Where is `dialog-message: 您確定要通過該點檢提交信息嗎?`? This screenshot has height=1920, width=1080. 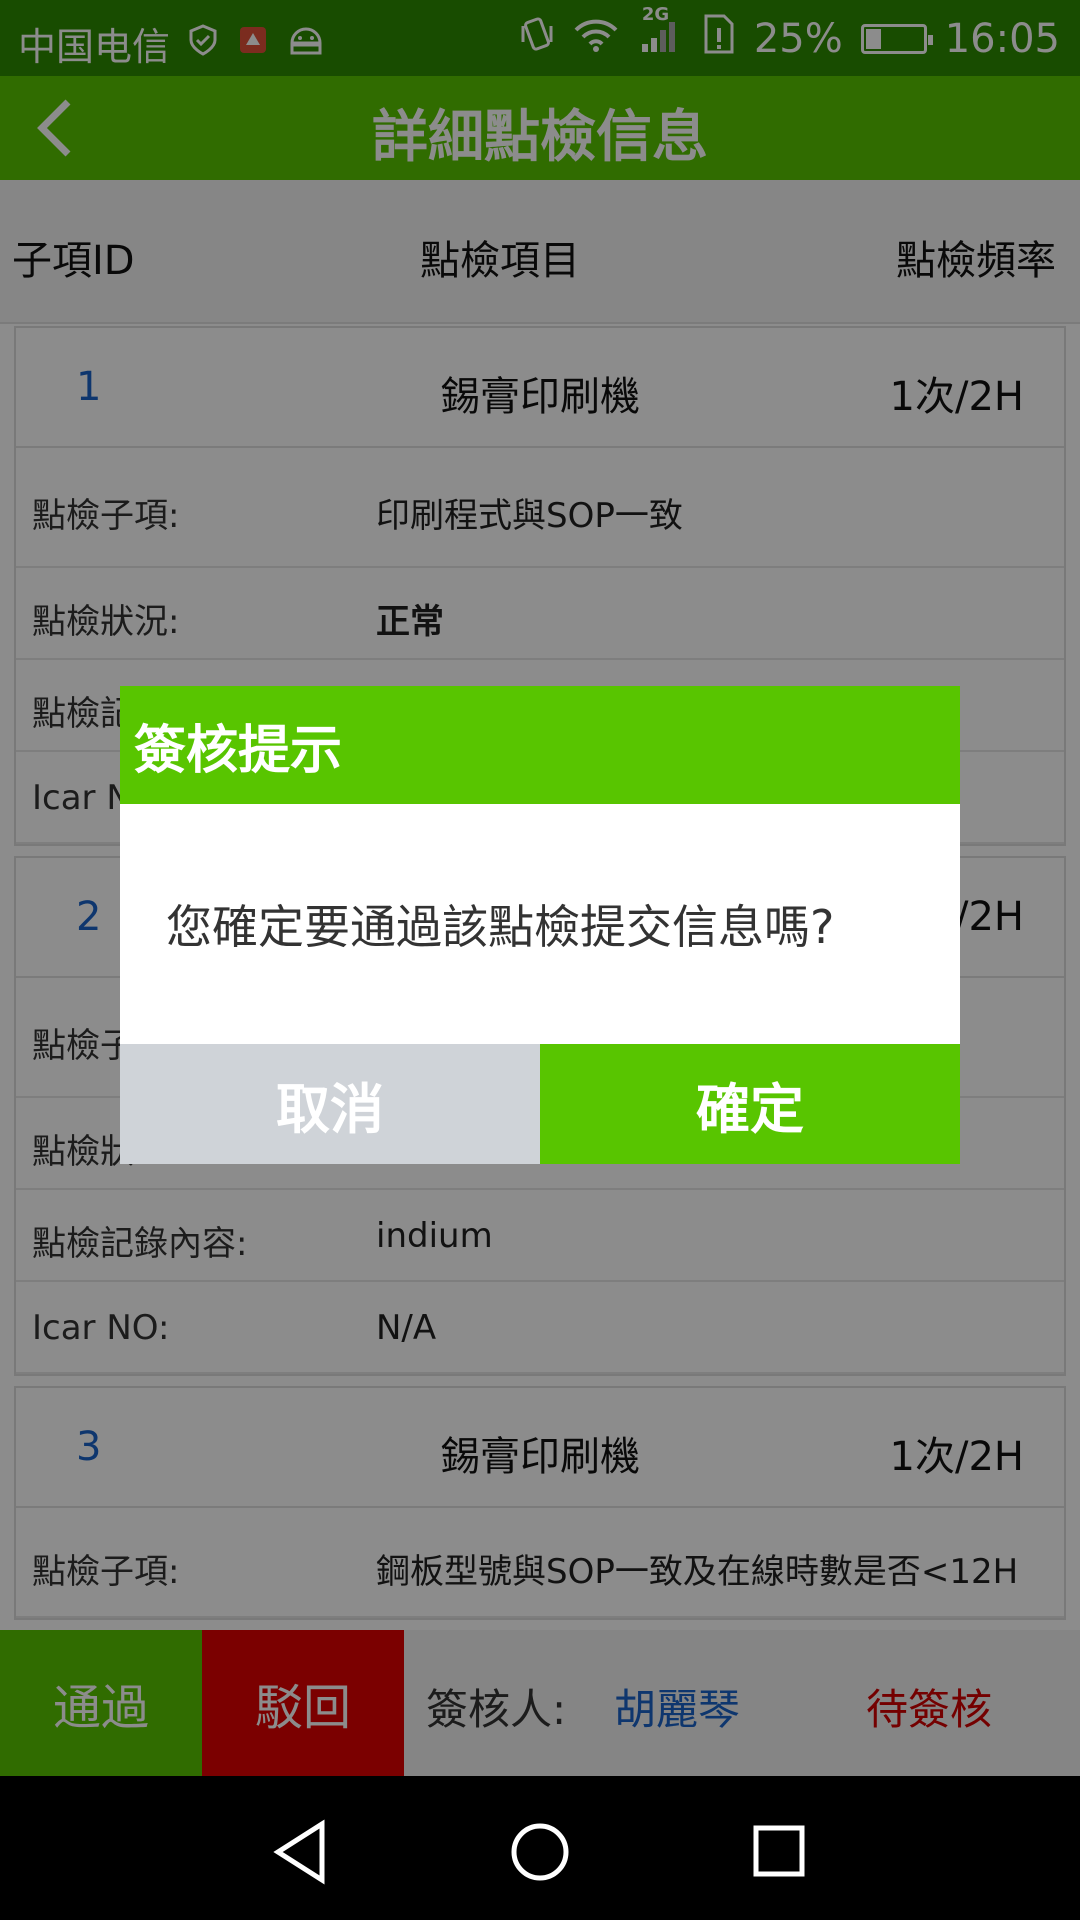 dialog-message: 您確定要通過該點檢提交信息嗎? is located at coordinates (500, 927).